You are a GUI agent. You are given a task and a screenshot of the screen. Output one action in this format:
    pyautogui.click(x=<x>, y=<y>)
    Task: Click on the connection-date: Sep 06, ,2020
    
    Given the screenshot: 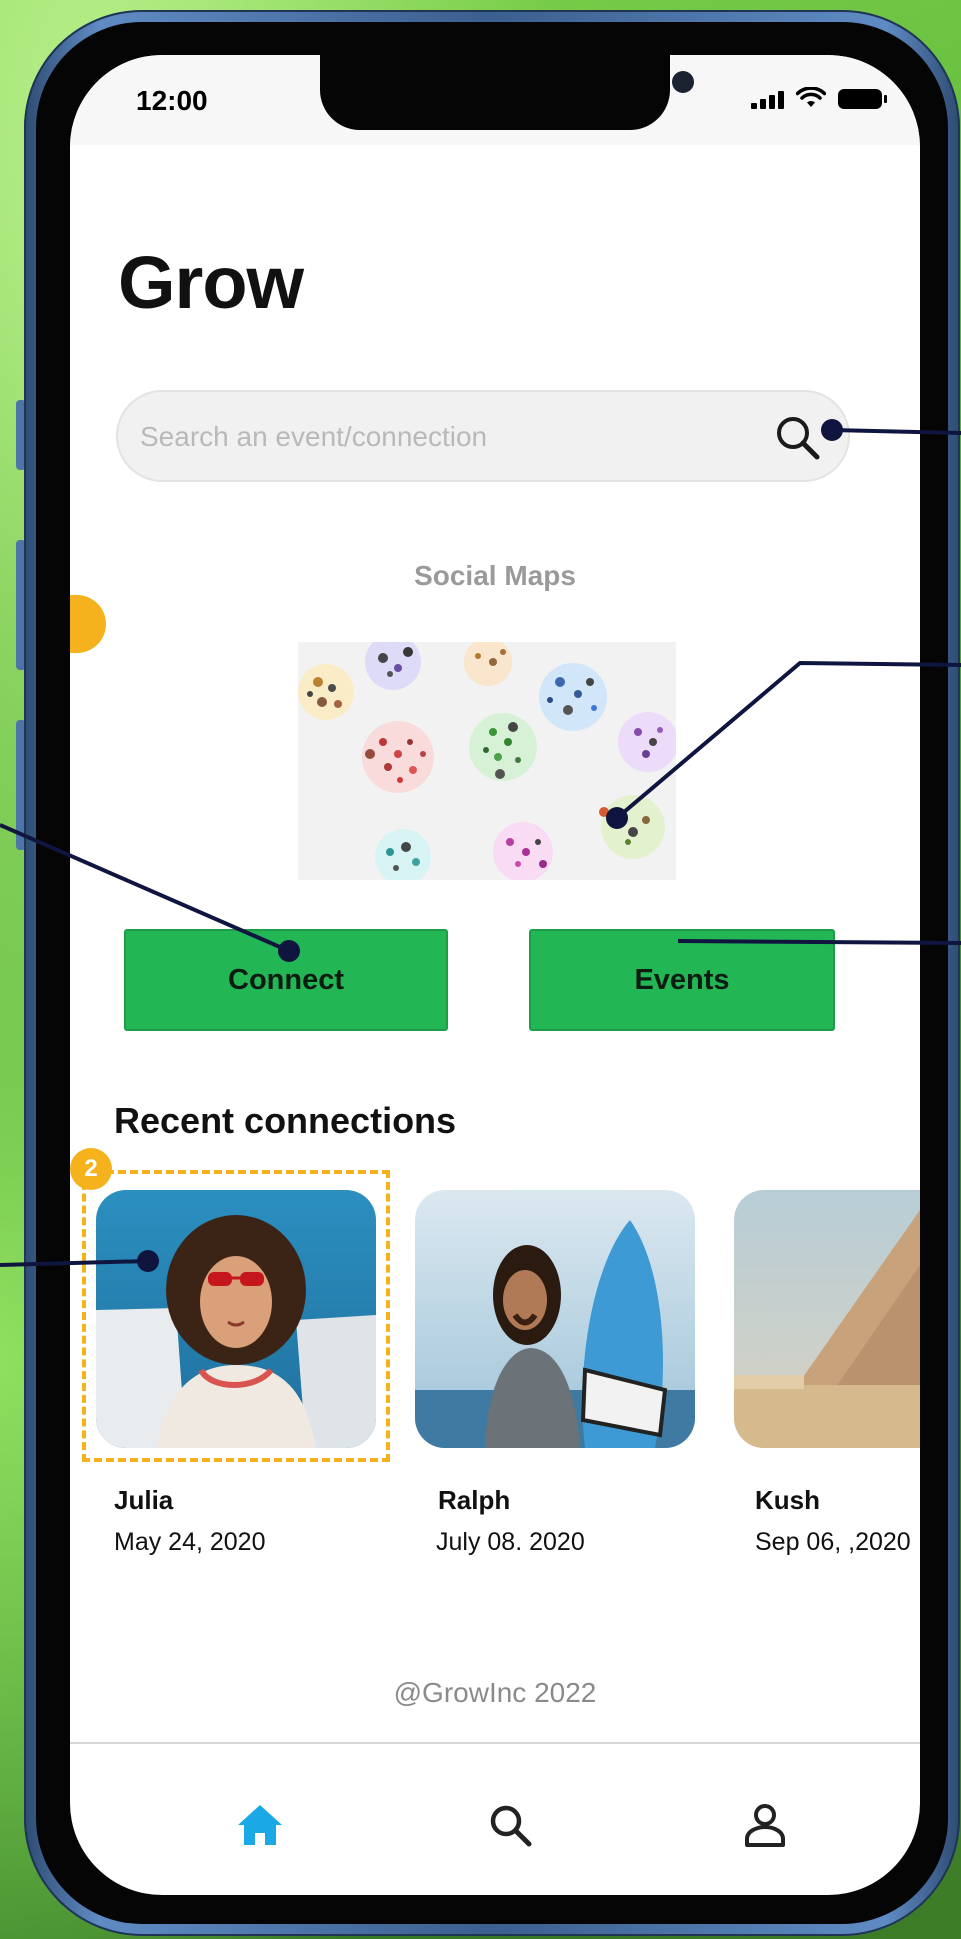 What is the action you would take?
    pyautogui.click(x=833, y=1542)
    